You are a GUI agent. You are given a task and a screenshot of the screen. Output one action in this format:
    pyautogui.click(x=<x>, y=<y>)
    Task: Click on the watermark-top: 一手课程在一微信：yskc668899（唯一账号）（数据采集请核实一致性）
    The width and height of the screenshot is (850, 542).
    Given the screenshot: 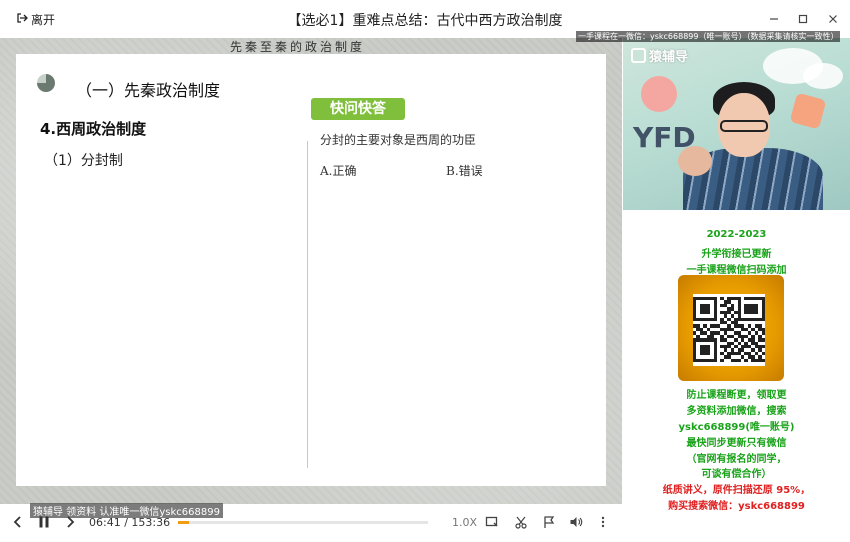 What is the action you would take?
    pyautogui.click(x=708, y=36)
    